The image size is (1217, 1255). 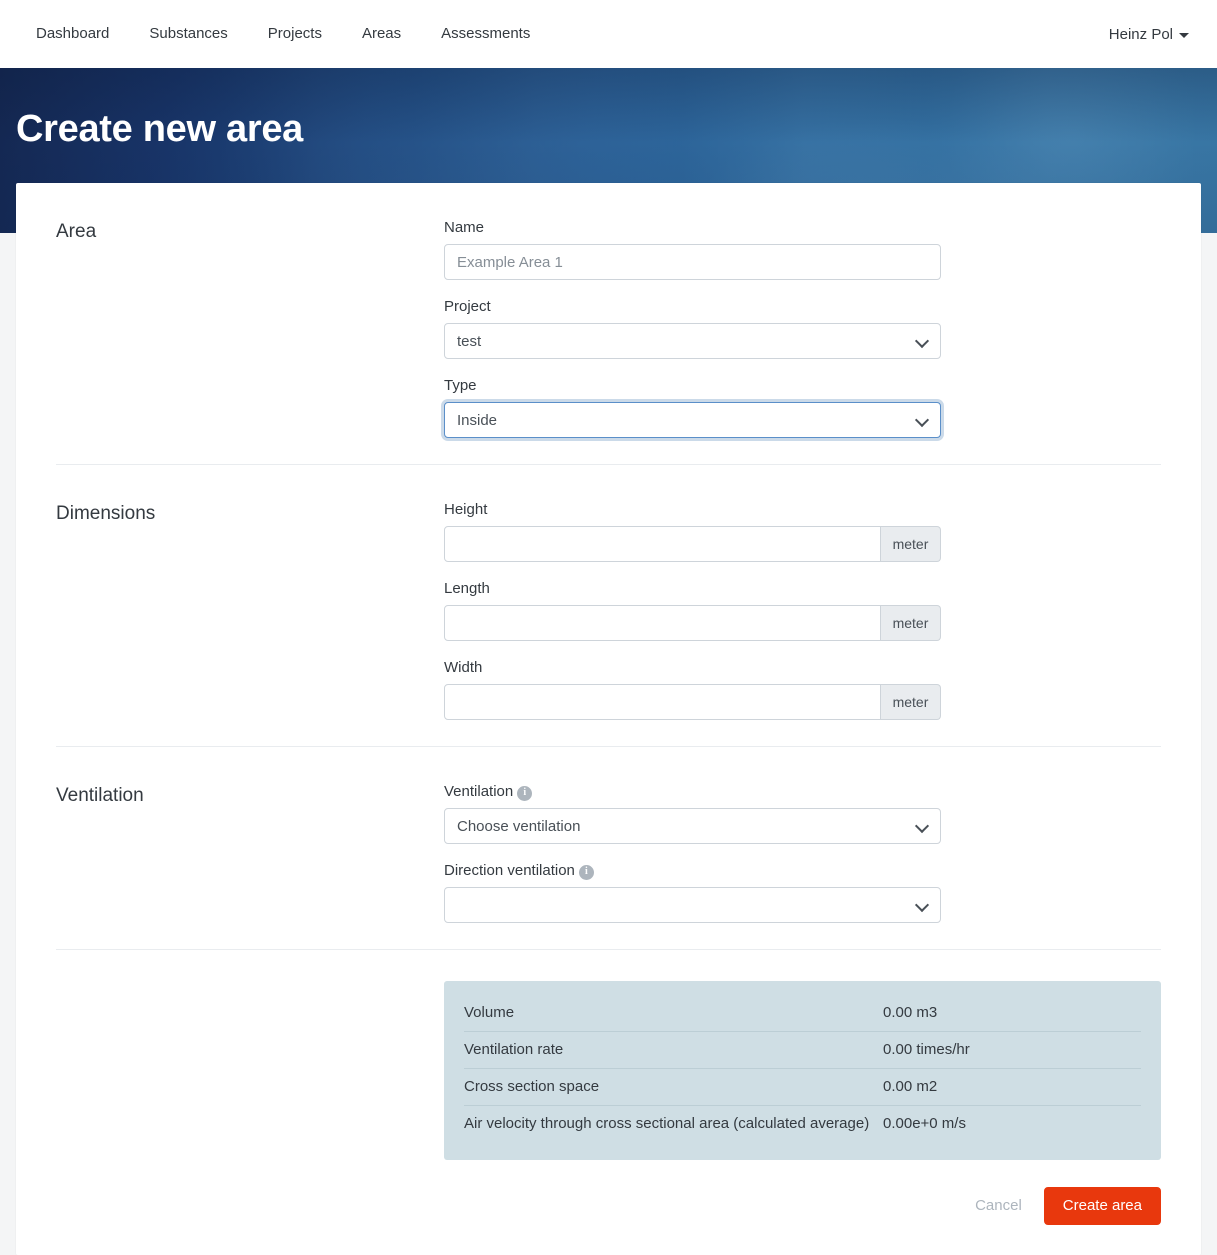 What do you see at coordinates (159, 129) in the screenshot?
I see `page-title: Create new area` at bounding box center [159, 129].